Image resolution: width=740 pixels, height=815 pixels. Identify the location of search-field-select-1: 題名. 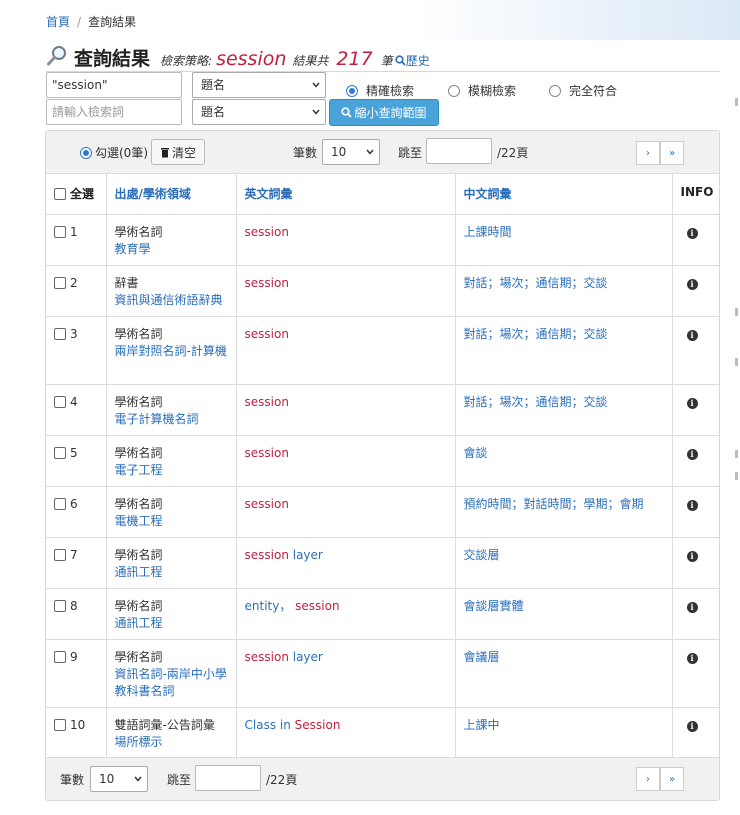
(259, 85).